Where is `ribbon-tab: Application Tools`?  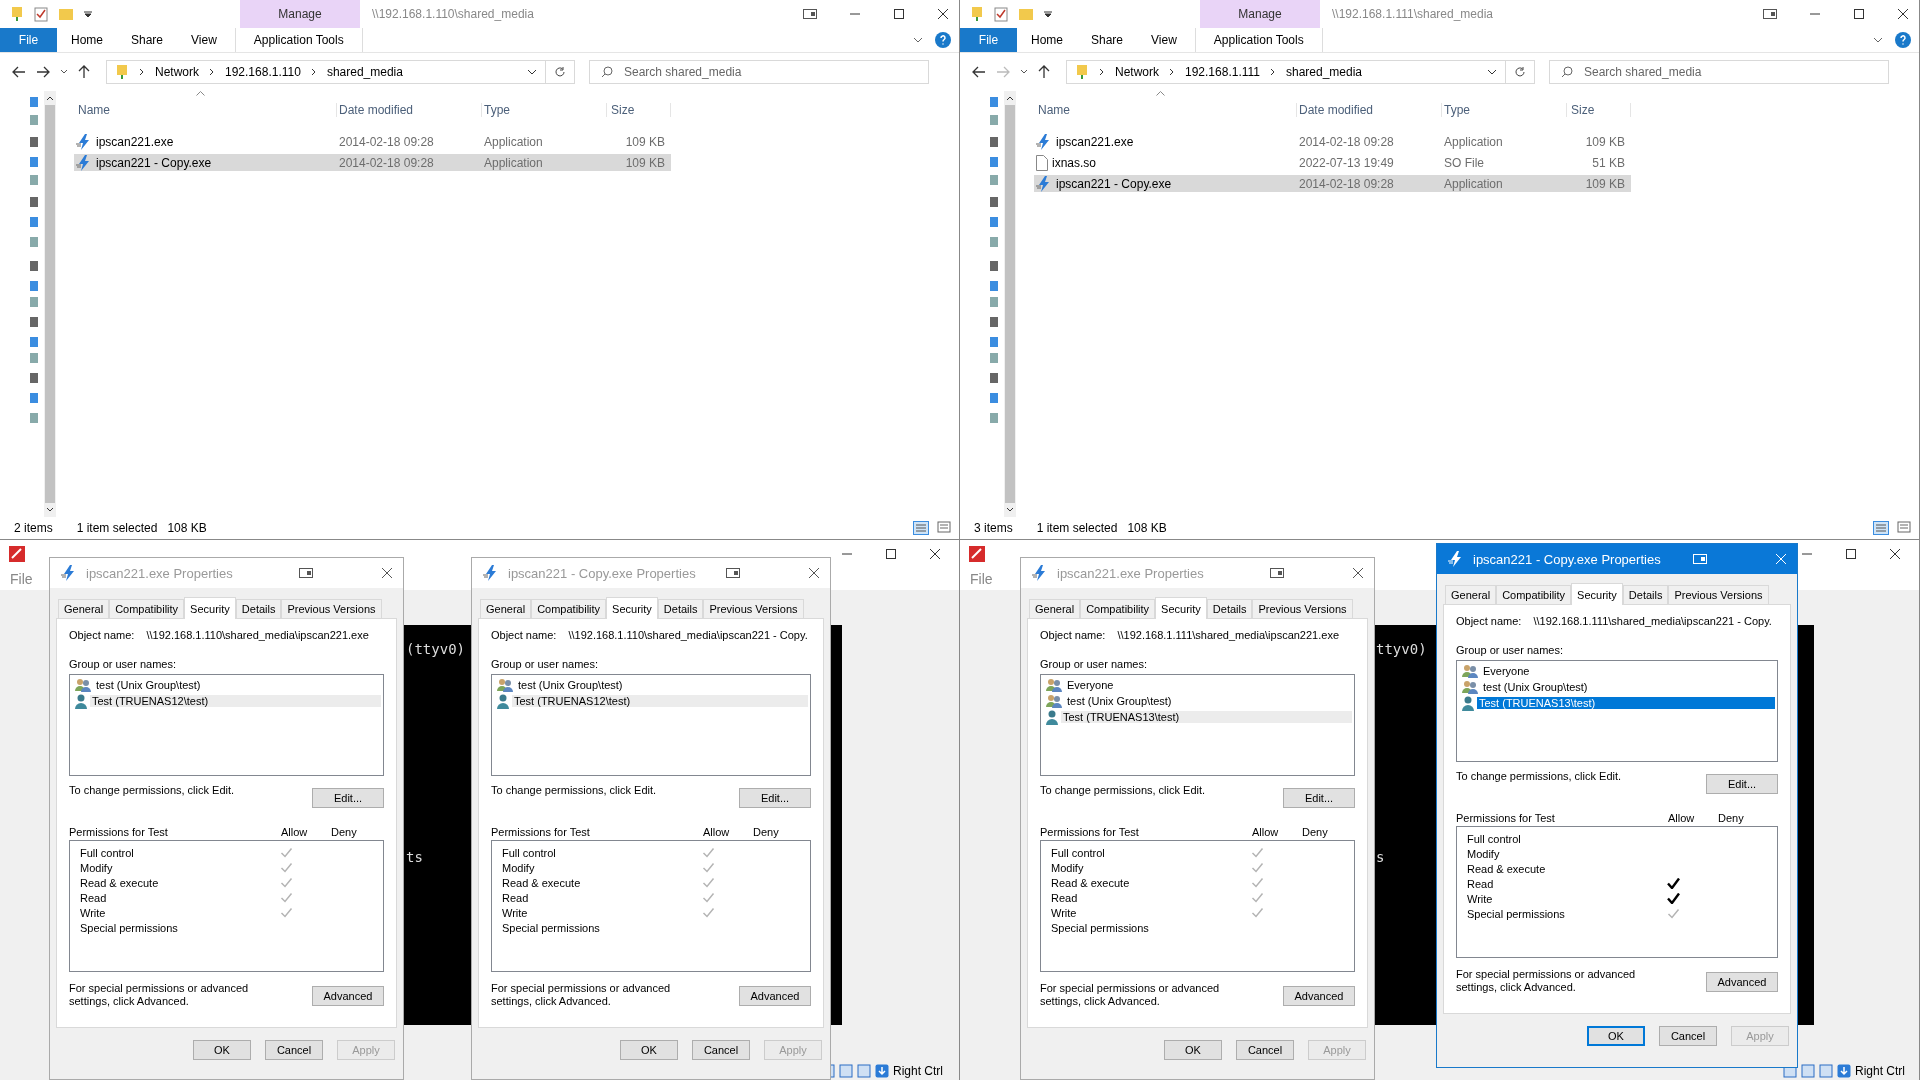 ribbon-tab: Application Tools is located at coordinates (1258, 40).